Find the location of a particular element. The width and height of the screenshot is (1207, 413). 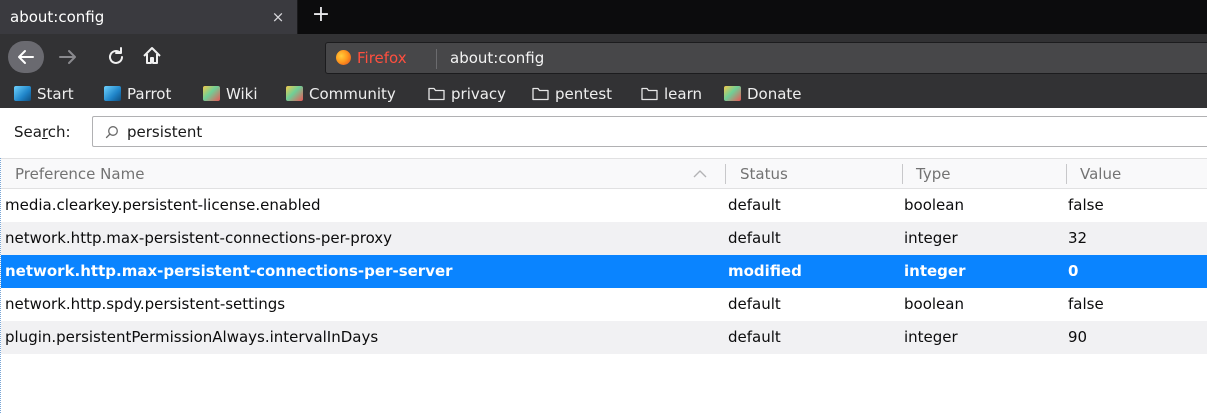

bookmark-label: privacy is located at coordinates (479, 94).